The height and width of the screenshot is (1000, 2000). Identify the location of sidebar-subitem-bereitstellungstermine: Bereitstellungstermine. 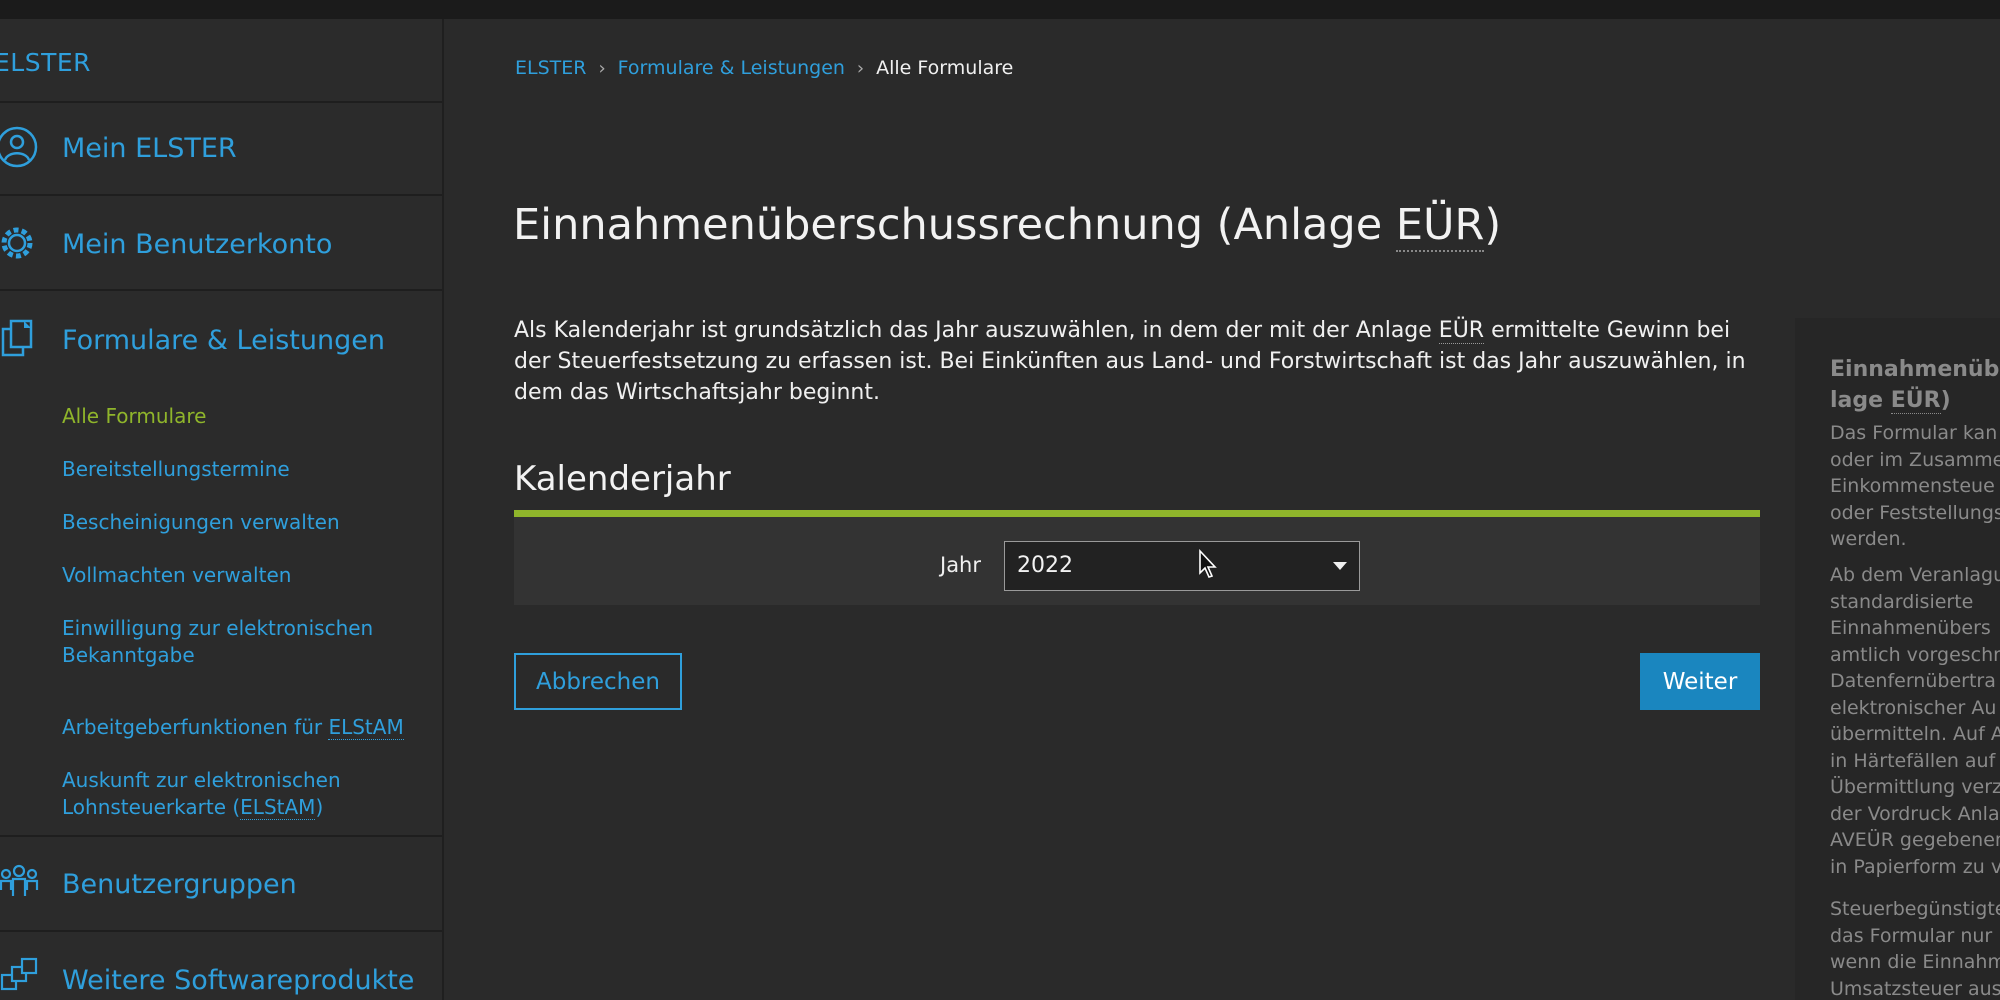
(176, 469).